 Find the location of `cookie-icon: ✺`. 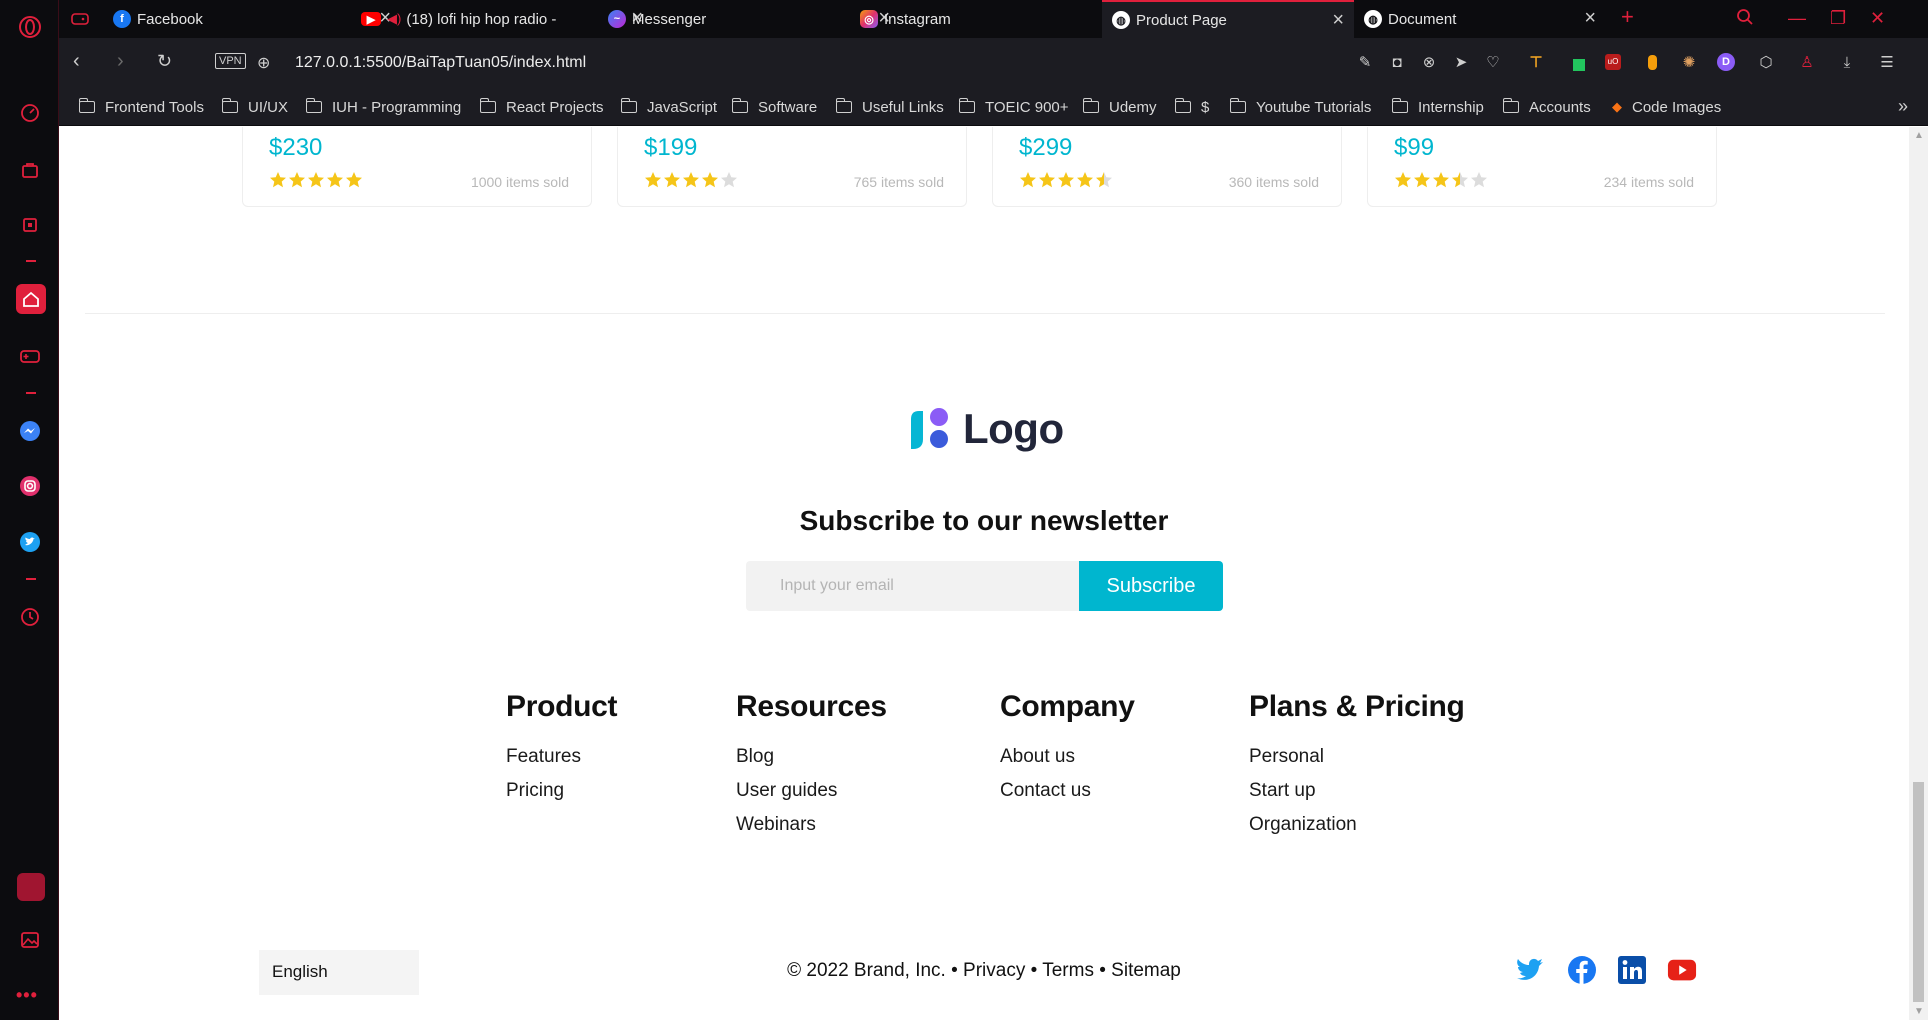

cookie-icon: ✺ is located at coordinates (1689, 62).